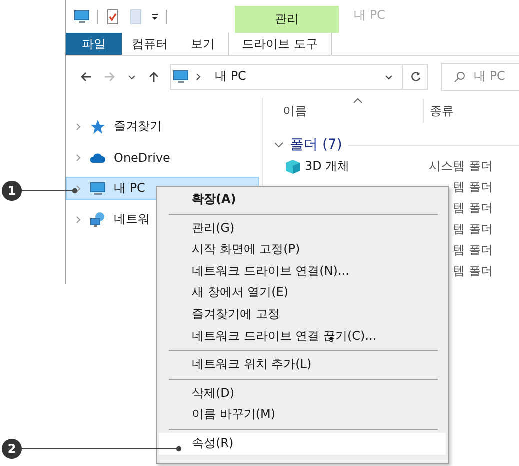 This screenshot has width=519, height=466. I want to click on callout-number: 1, so click(12, 191).